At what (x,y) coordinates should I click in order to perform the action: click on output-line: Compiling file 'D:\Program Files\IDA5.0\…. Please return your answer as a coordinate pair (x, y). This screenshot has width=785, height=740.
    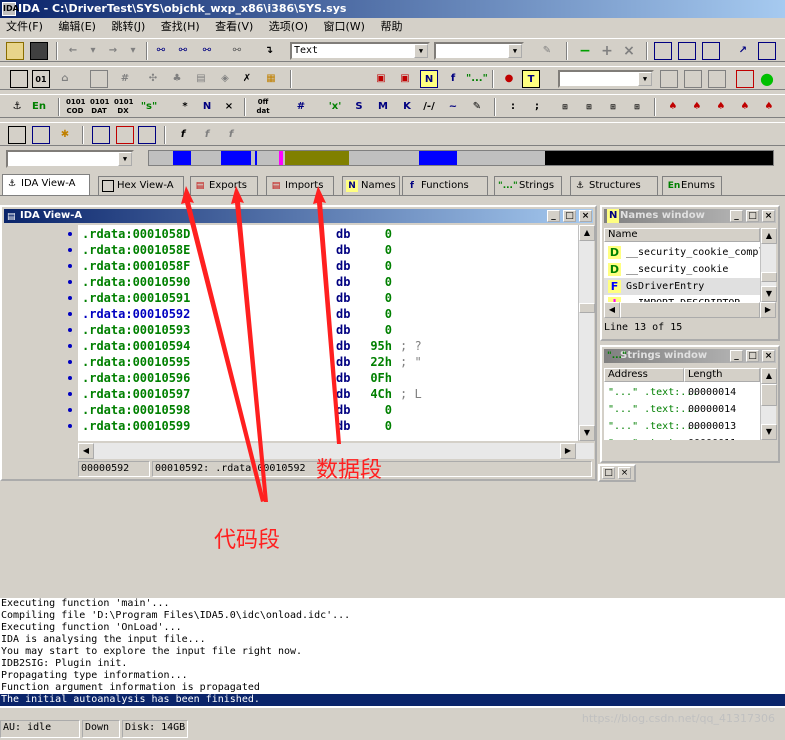
    Looking at the image, I should click on (176, 615).